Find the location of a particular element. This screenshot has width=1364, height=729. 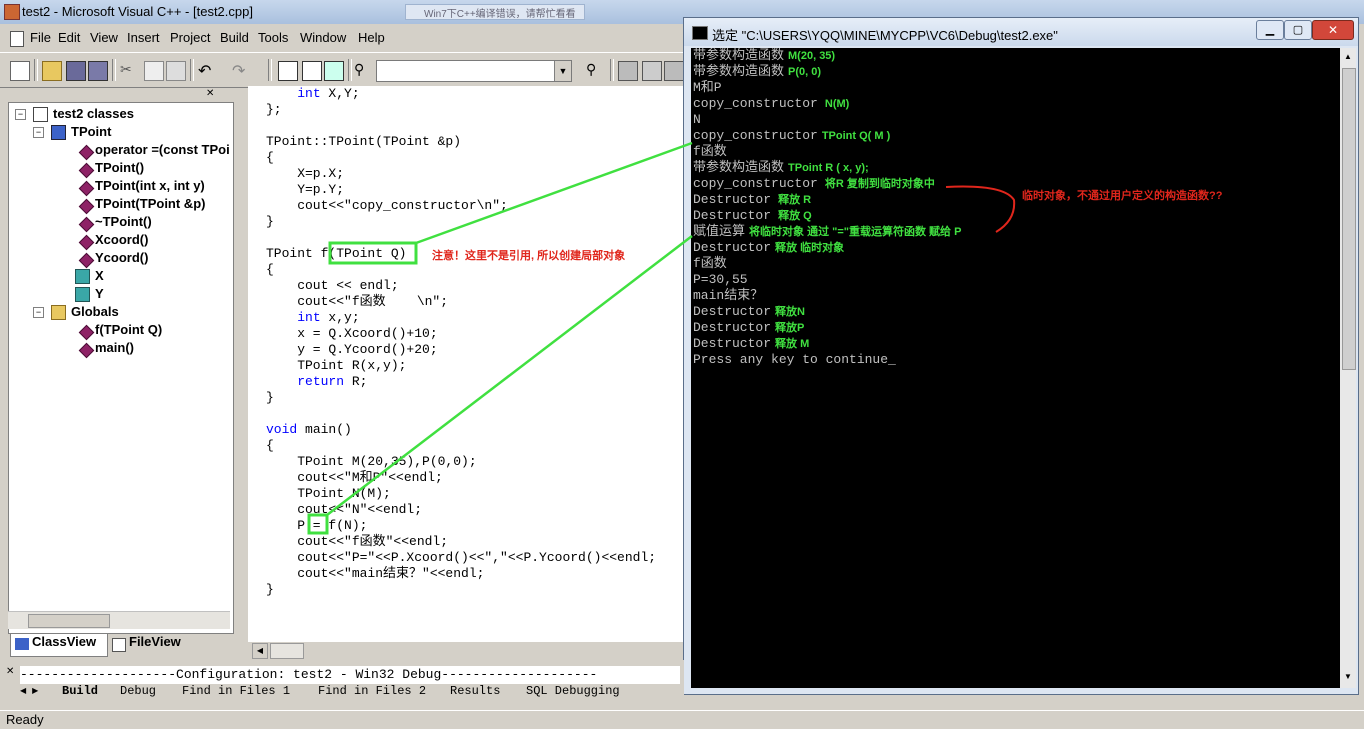

tree-member: Ycoord() is located at coordinates (121, 258).